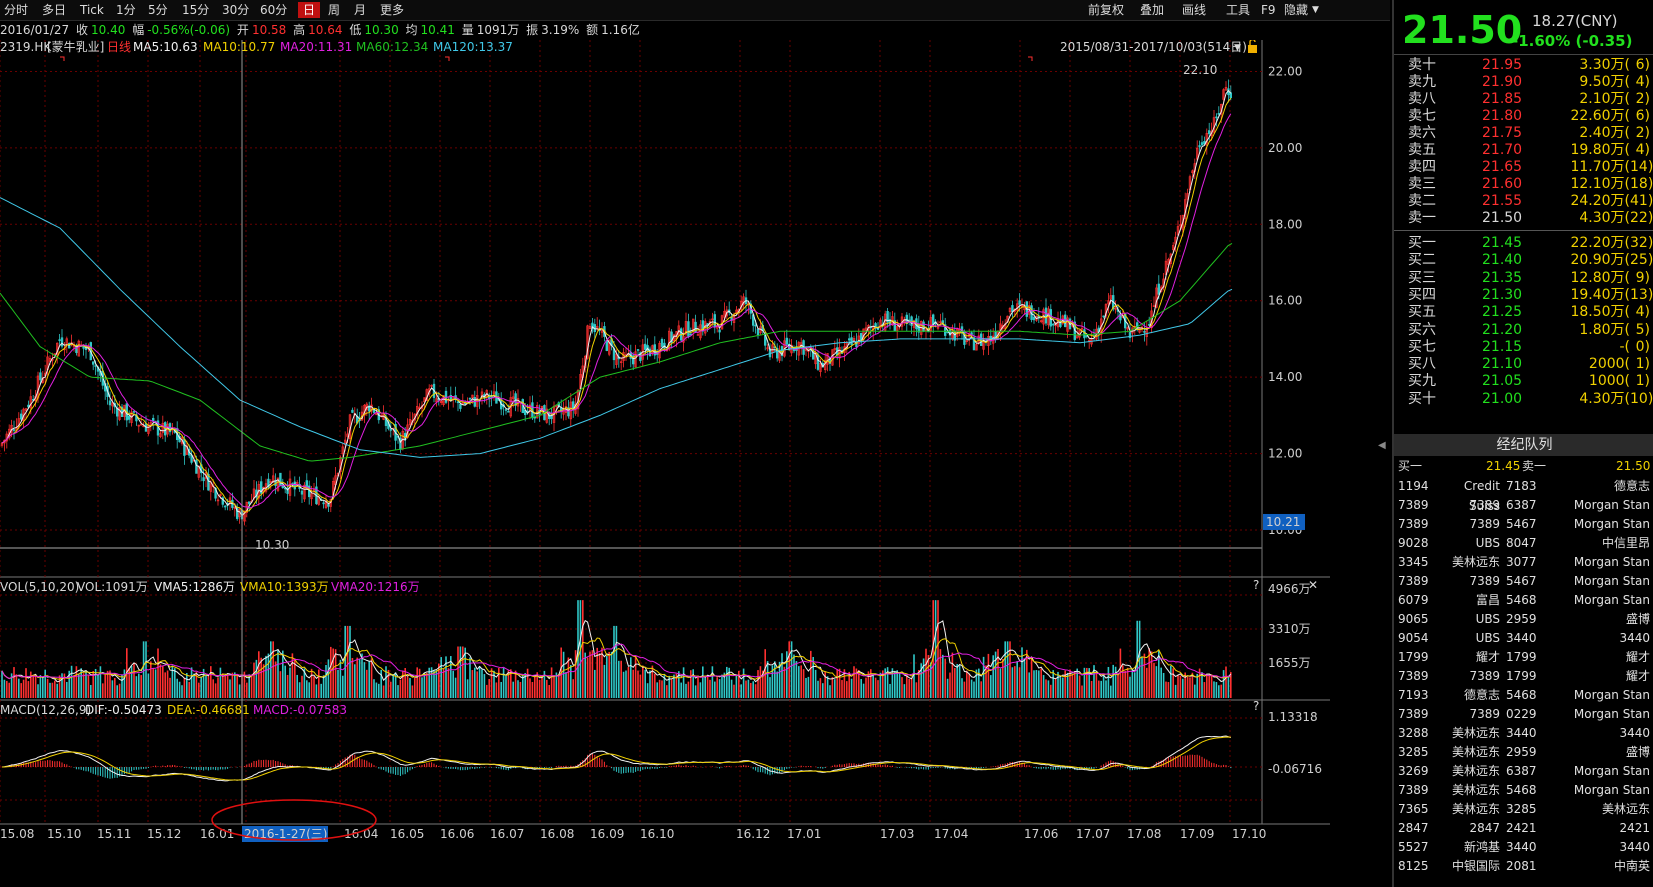  What do you see at coordinates (1315, 10) in the screenshot?
I see `hide-dropdown-icon: ▼` at bounding box center [1315, 10].